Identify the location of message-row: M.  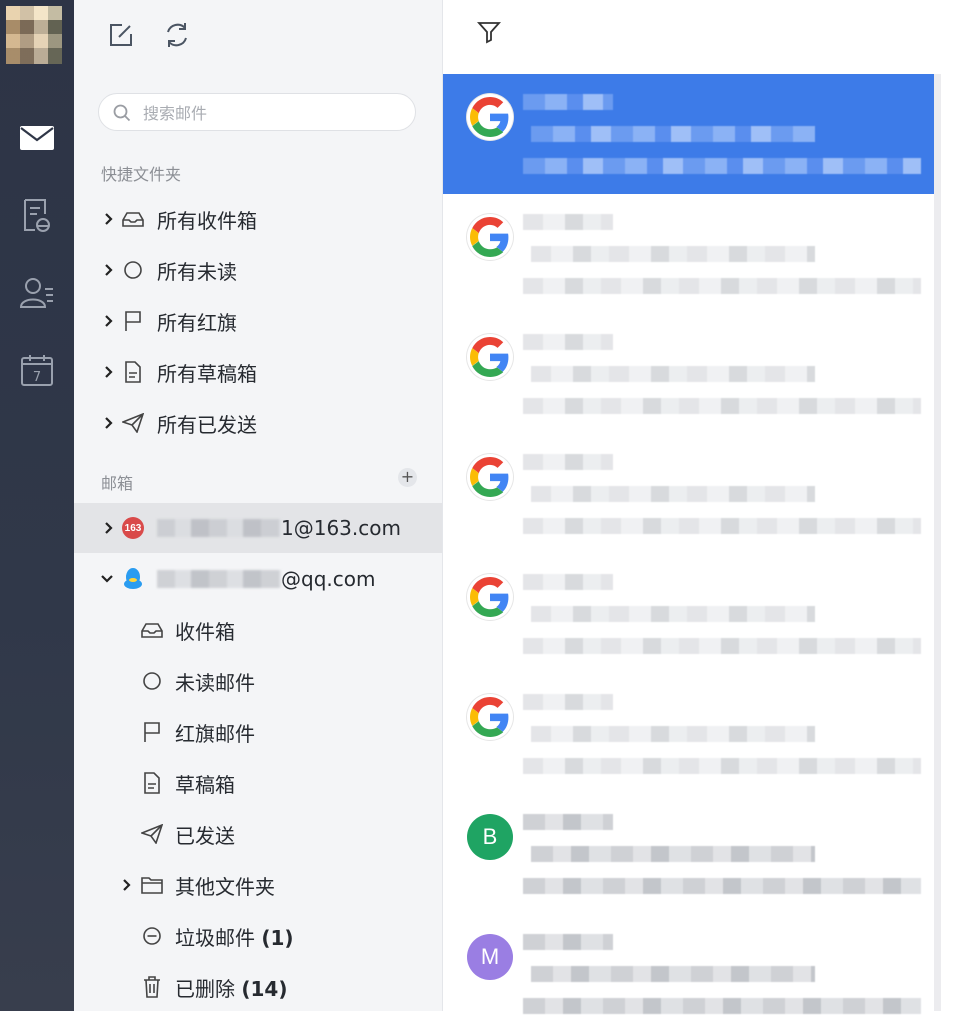
(688, 974).